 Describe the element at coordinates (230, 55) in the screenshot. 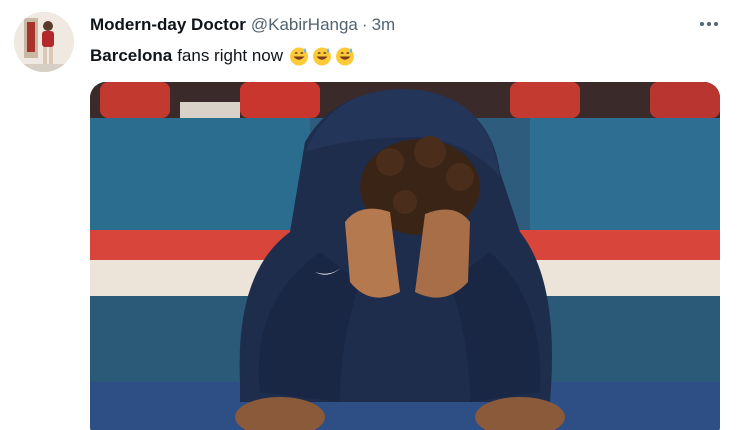

I see `tweet-text-rest: fans right now` at that location.